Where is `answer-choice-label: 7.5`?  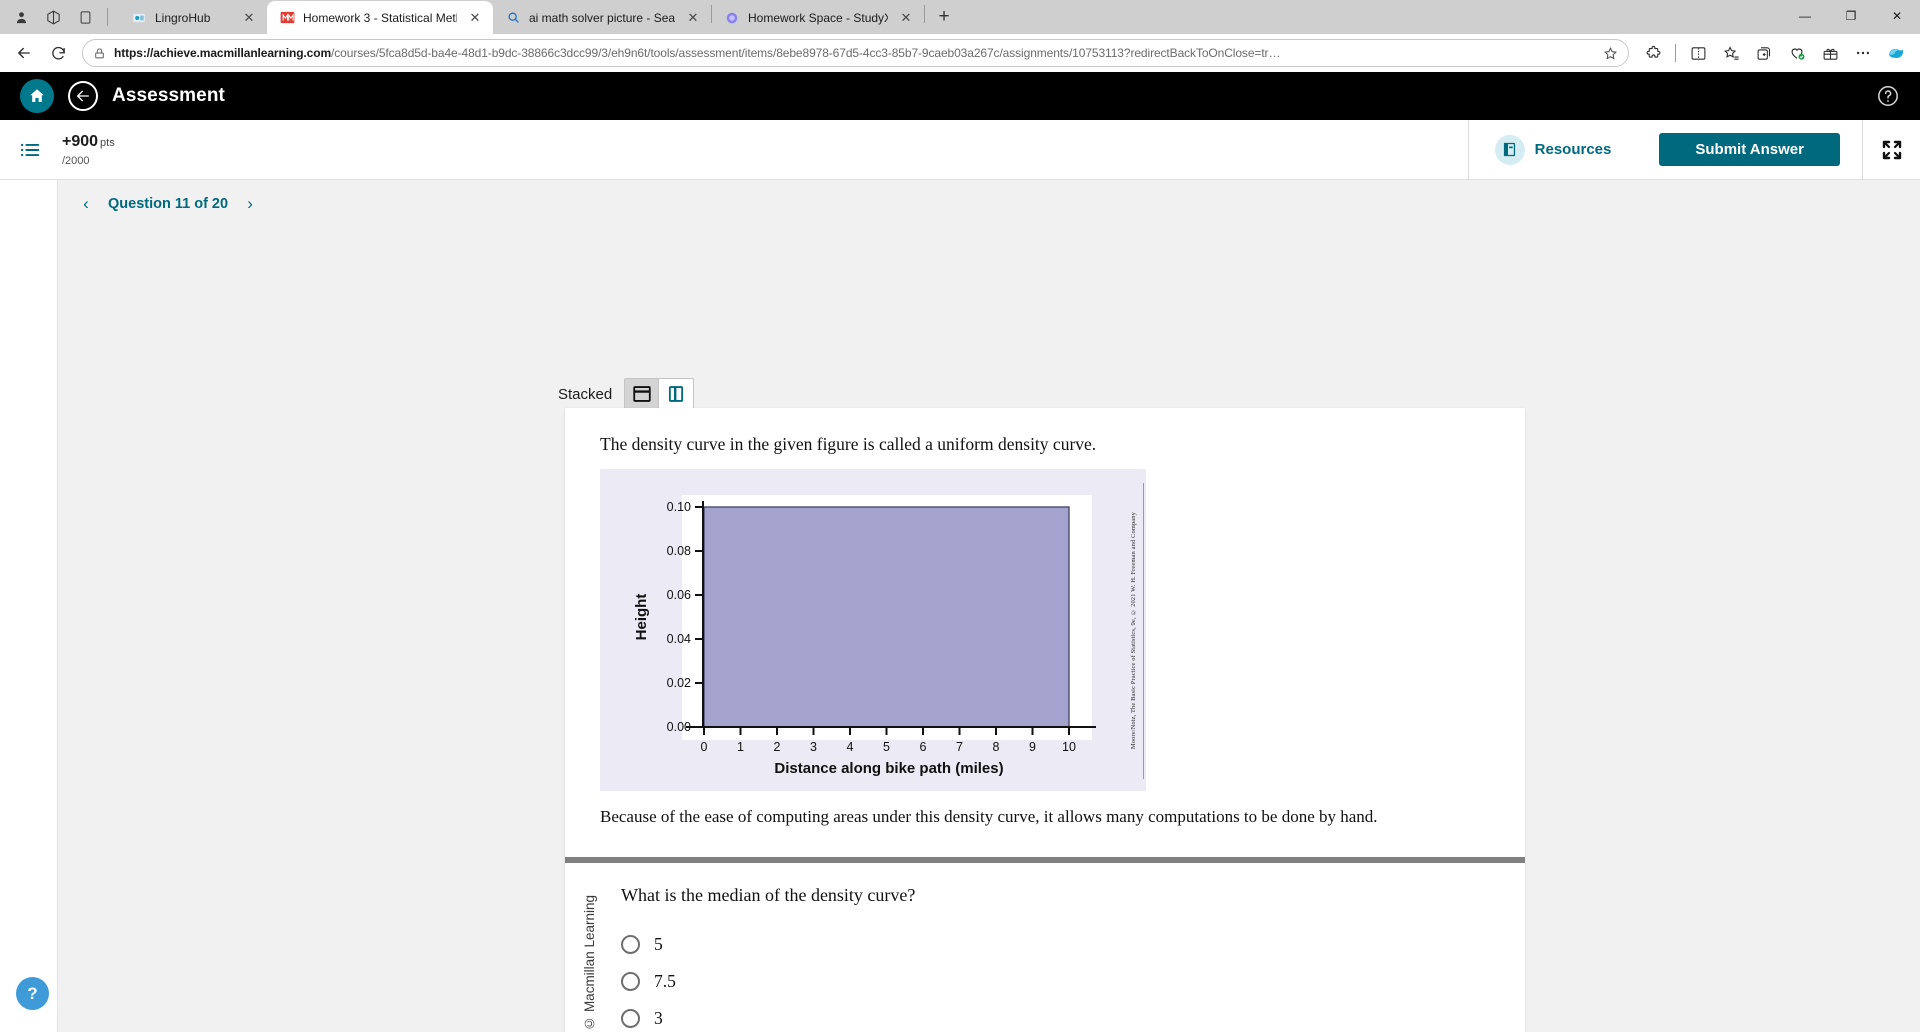 answer-choice-label: 7.5 is located at coordinates (665, 981).